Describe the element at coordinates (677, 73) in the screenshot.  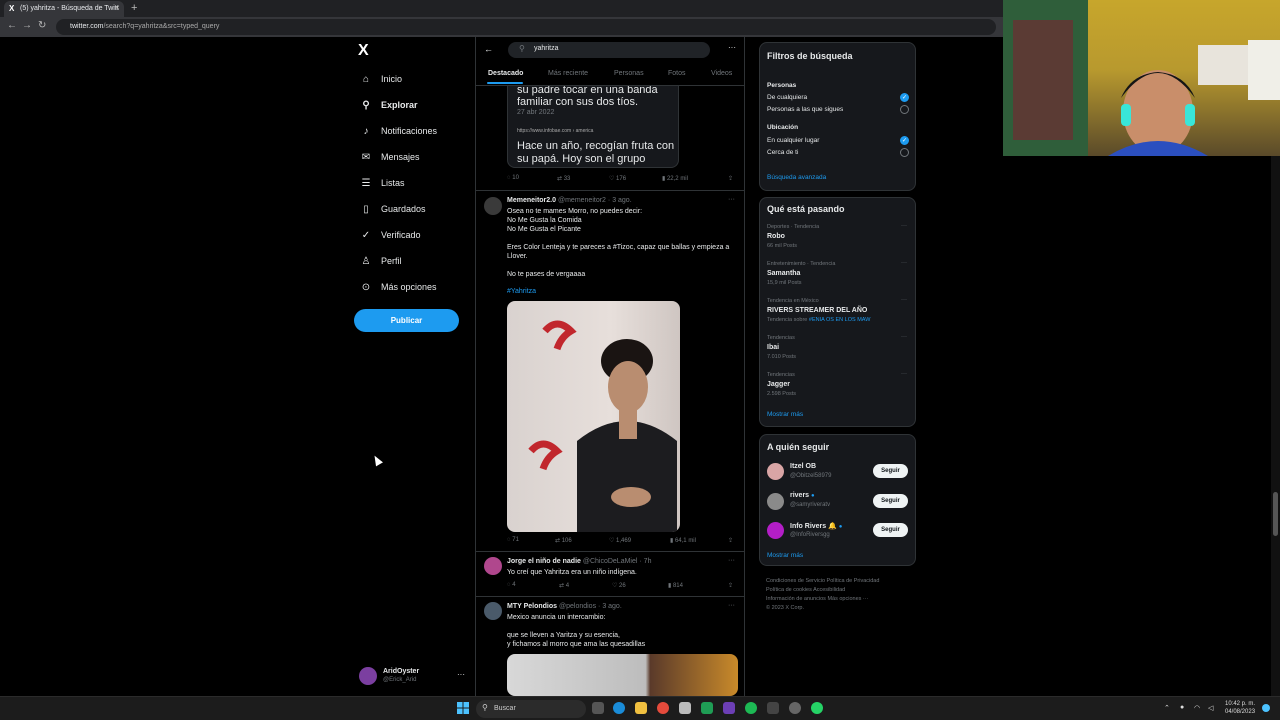
I see `tab-fotos: Fotos` at that location.